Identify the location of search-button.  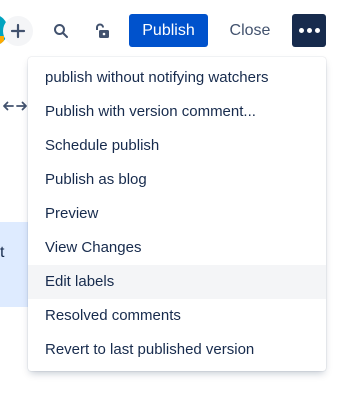
(61, 31).